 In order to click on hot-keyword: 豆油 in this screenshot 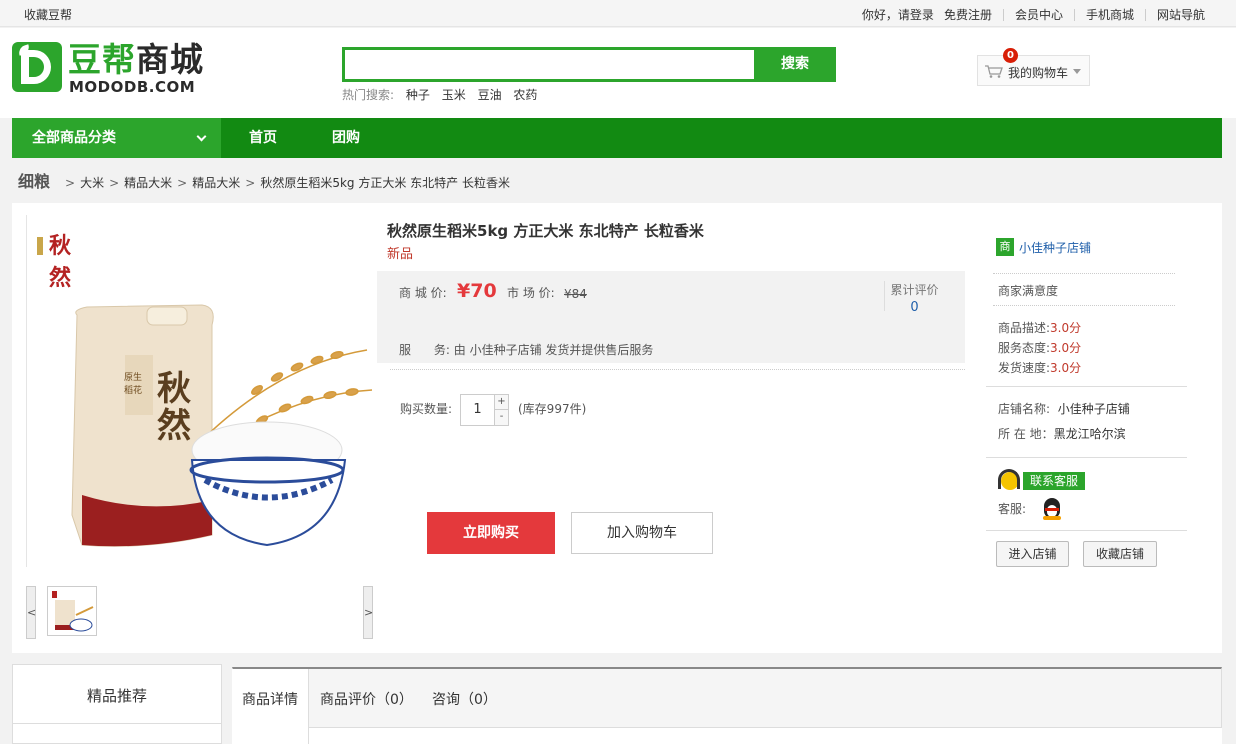, I will do `click(490, 95)`.